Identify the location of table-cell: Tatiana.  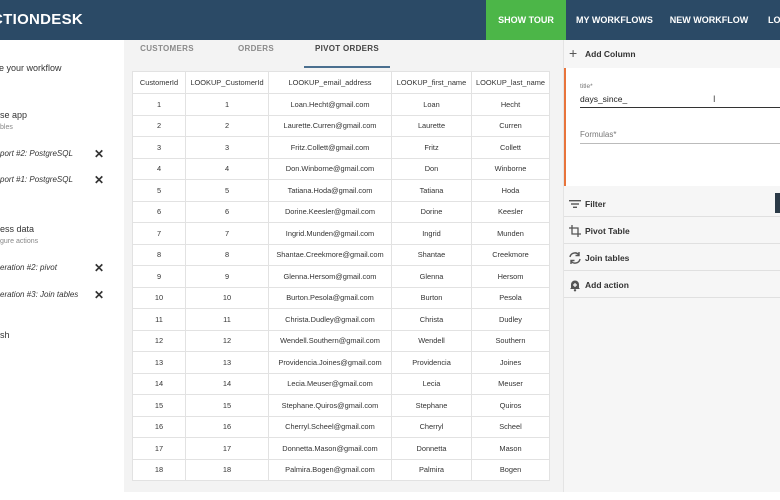
(431, 190).